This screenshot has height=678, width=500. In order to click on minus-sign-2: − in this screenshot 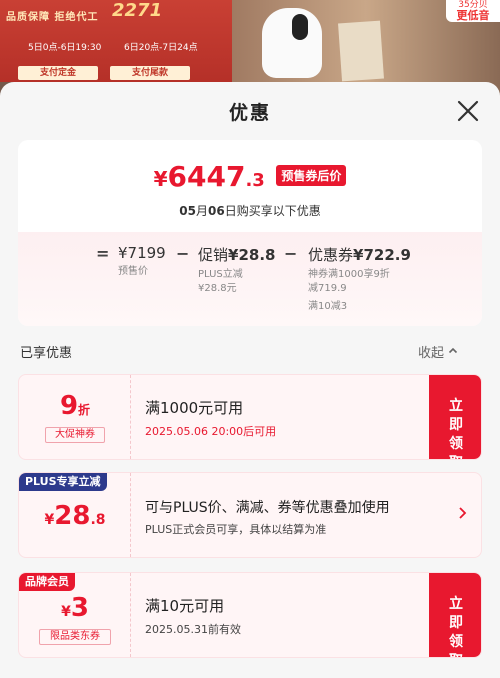, I will do `click(291, 253)`.